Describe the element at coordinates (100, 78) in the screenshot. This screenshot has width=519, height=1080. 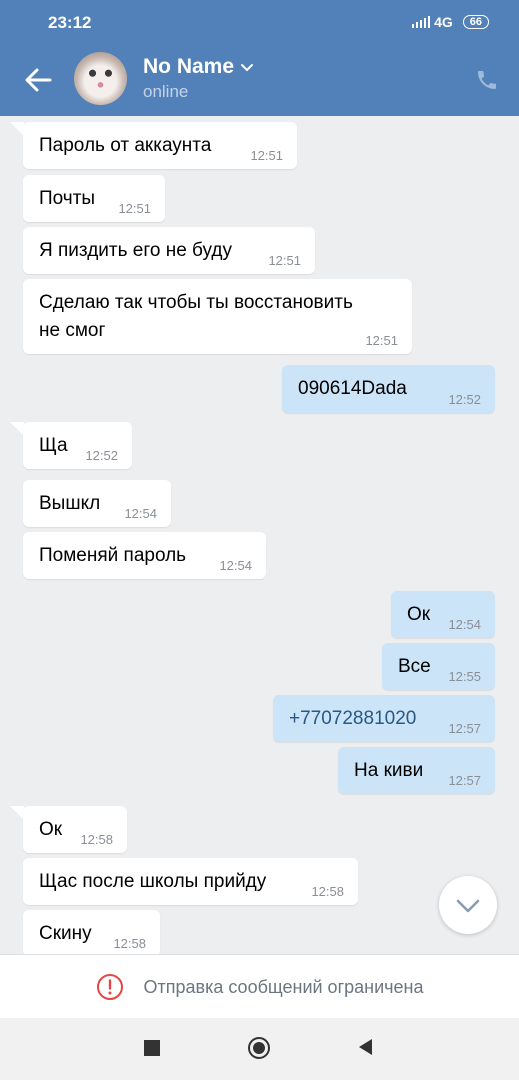
I see `avatar` at that location.